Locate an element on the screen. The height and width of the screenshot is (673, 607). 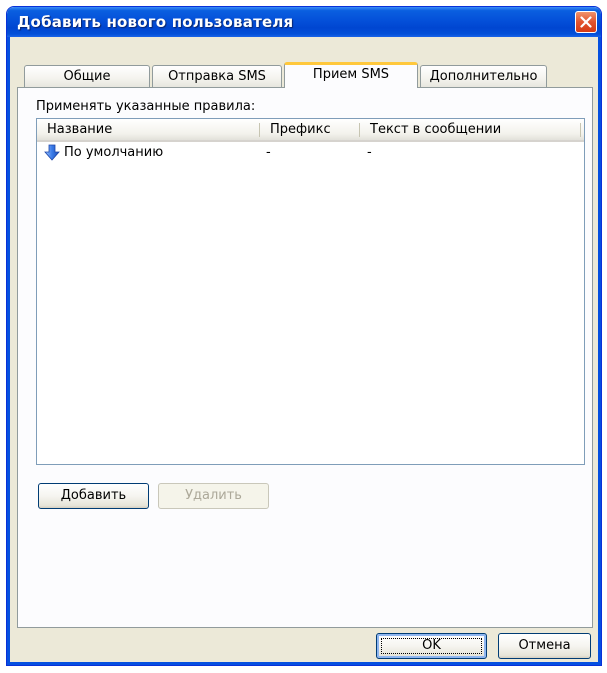
rules-label: Применять указанные правила: is located at coordinates (146, 106).